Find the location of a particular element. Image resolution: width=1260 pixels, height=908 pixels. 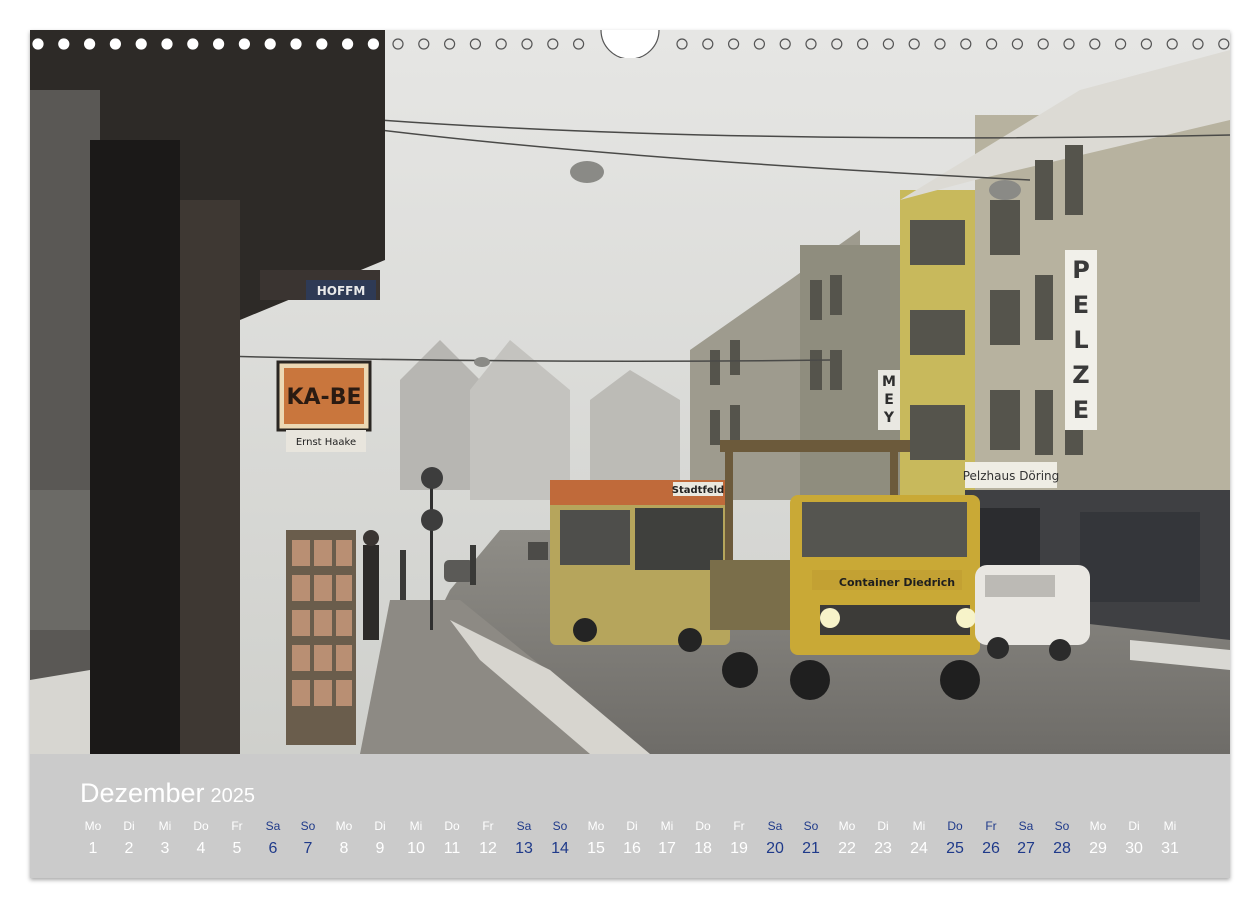

day-number: 2 is located at coordinates (129, 848).